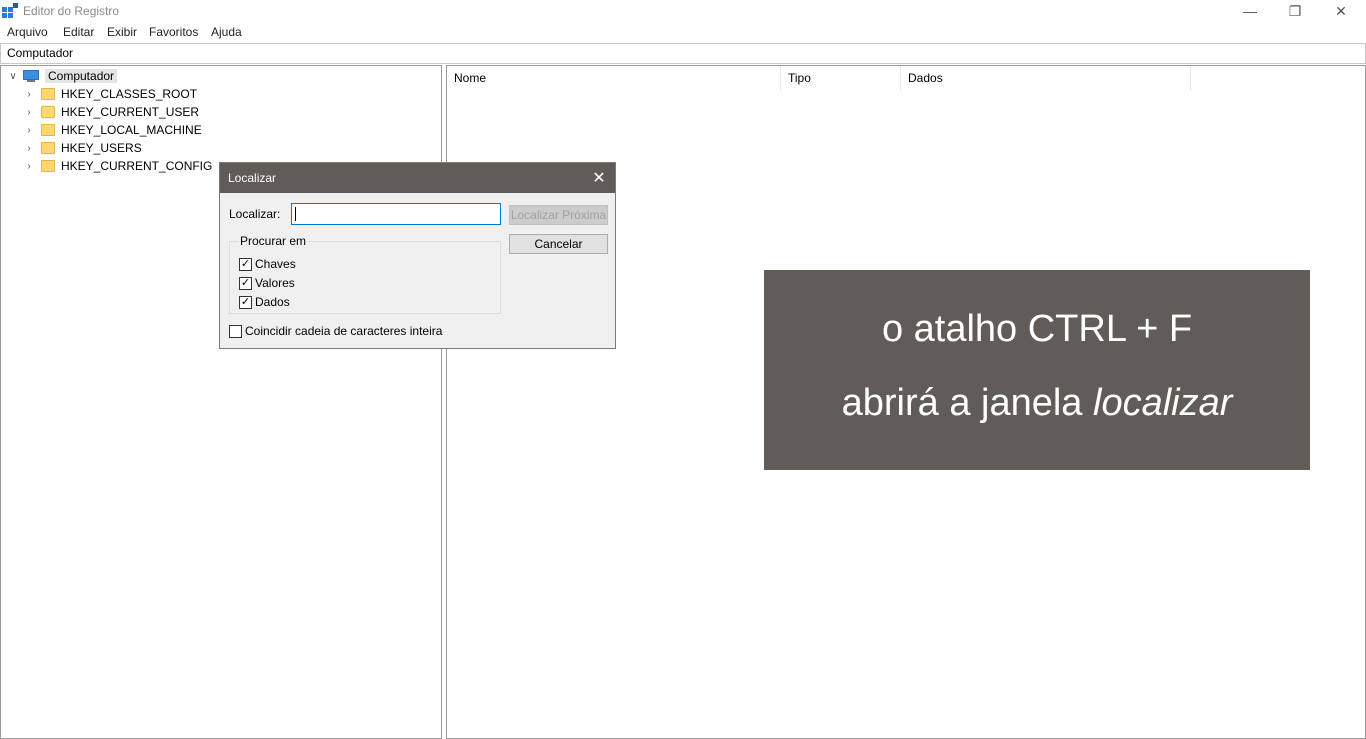  Describe the element at coordinates (1163, 403) in the screenshot. I see `tip-line-2-emphasis: localizar` at that location.